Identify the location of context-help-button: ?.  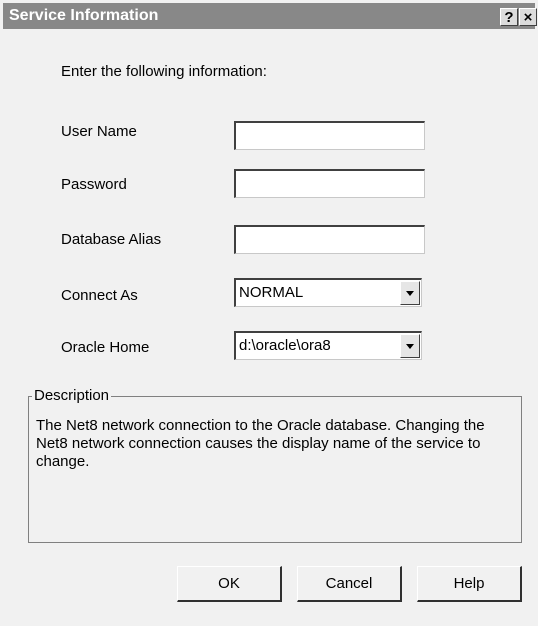
(509, 17).